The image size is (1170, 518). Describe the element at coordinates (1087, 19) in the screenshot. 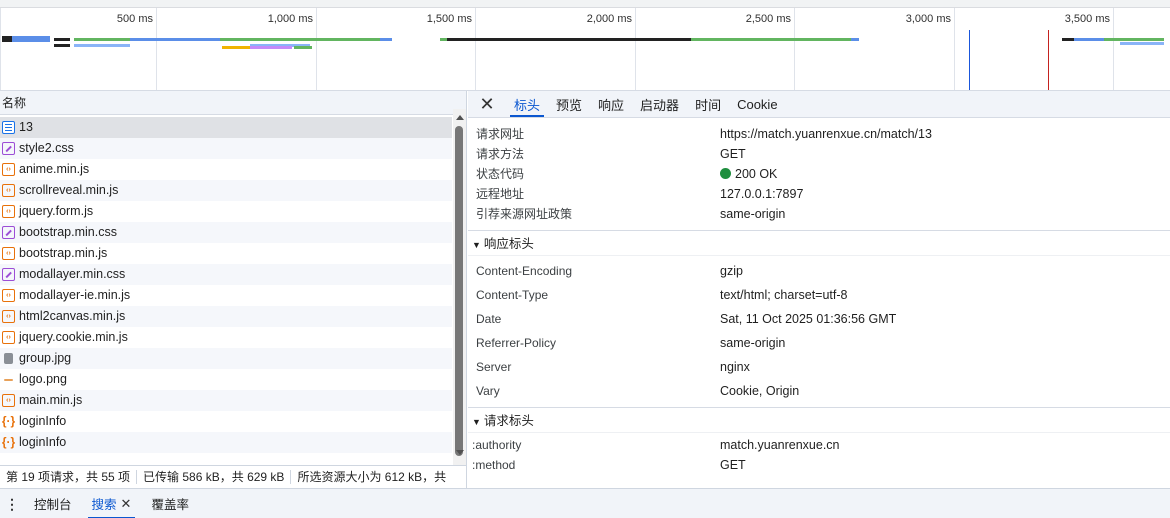

I see `timeline-tick-label: 3,500 ms` at that location.